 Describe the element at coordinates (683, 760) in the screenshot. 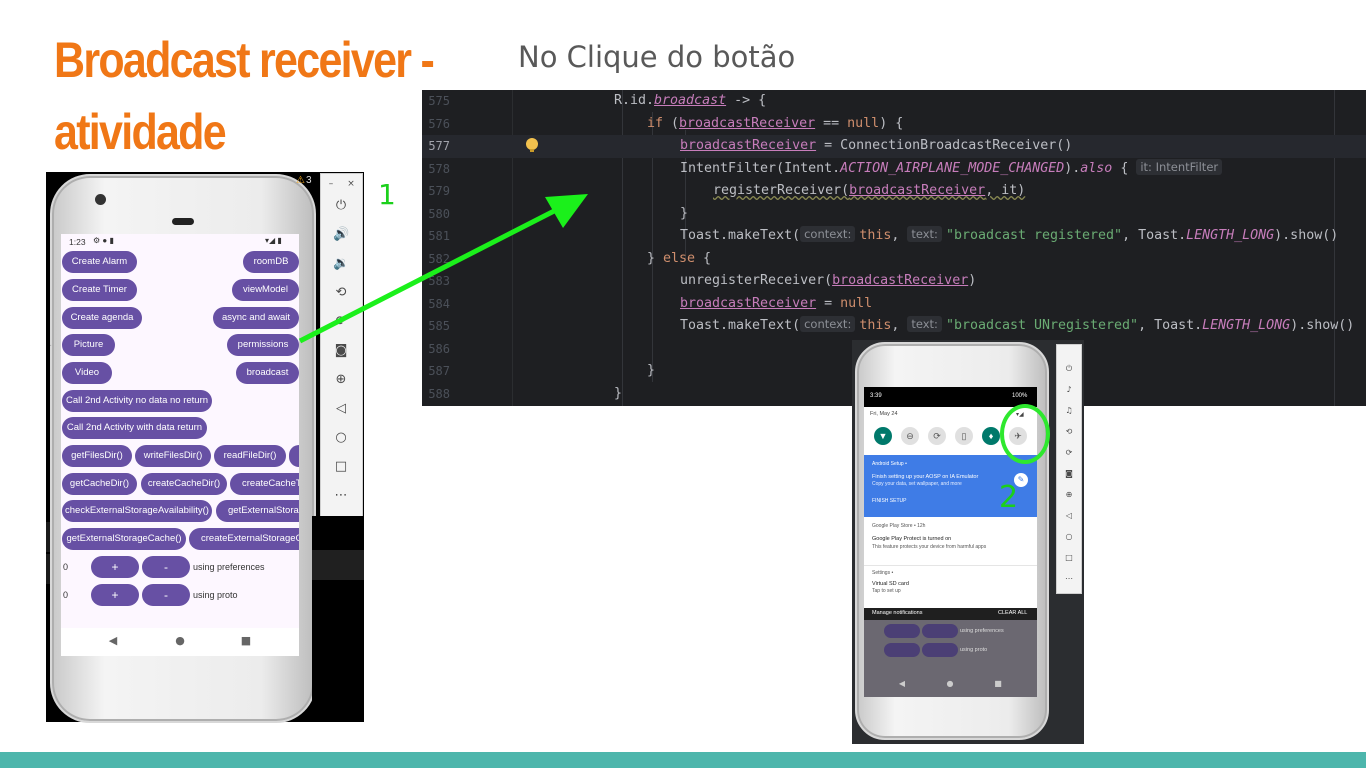

I see `footer-bar` at that location.